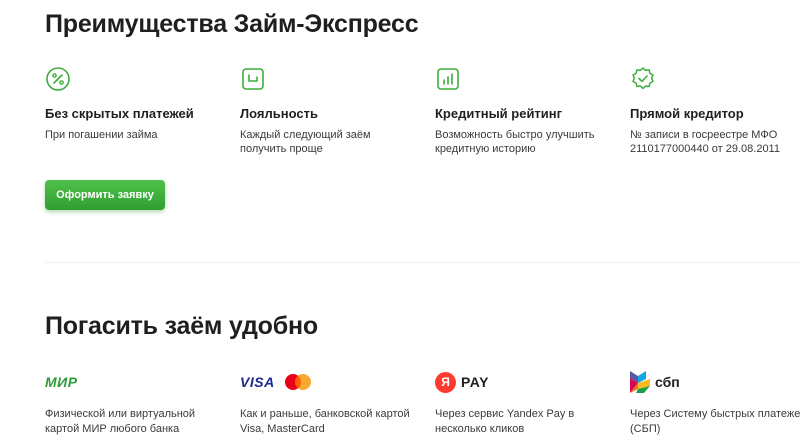  I want to click on advantage-title: Прямой кредитор, so click(687, 113).